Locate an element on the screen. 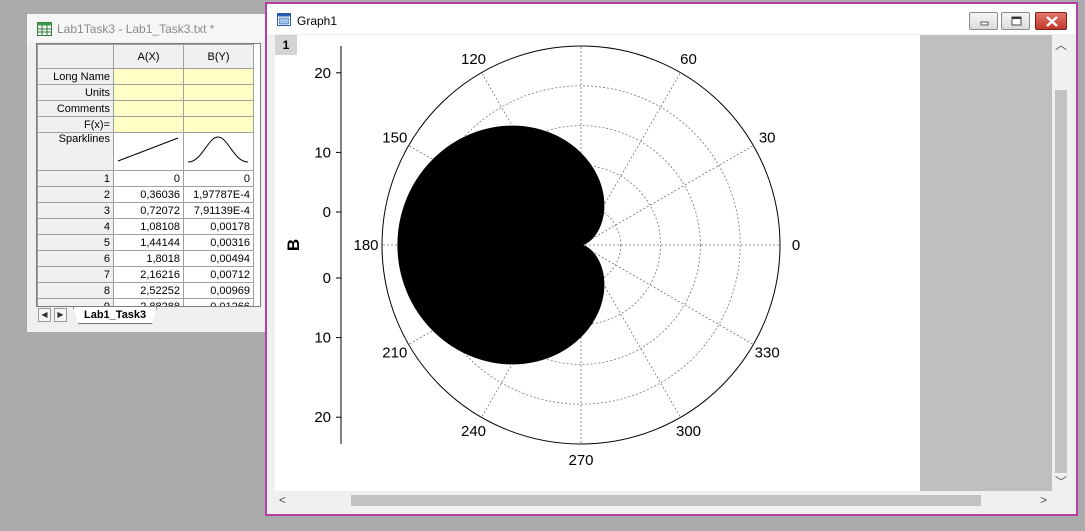 Image resolution: width=1085 pixels, height=531 pixels. meta-row-label-long-name: Long Name is located at coordinates (75, 76).